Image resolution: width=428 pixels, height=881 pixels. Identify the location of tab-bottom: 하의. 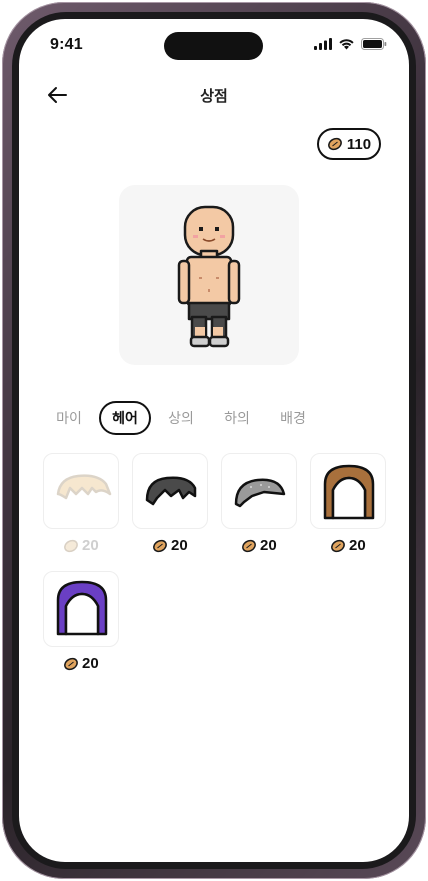
(237, 418).